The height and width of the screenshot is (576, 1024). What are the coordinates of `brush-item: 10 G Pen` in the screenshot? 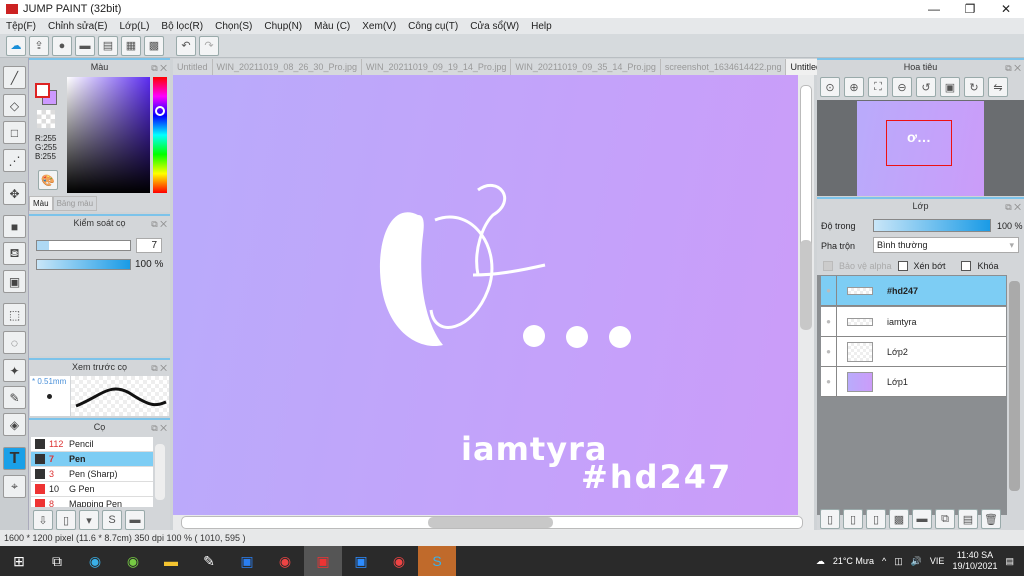 It's located at (92, 489).